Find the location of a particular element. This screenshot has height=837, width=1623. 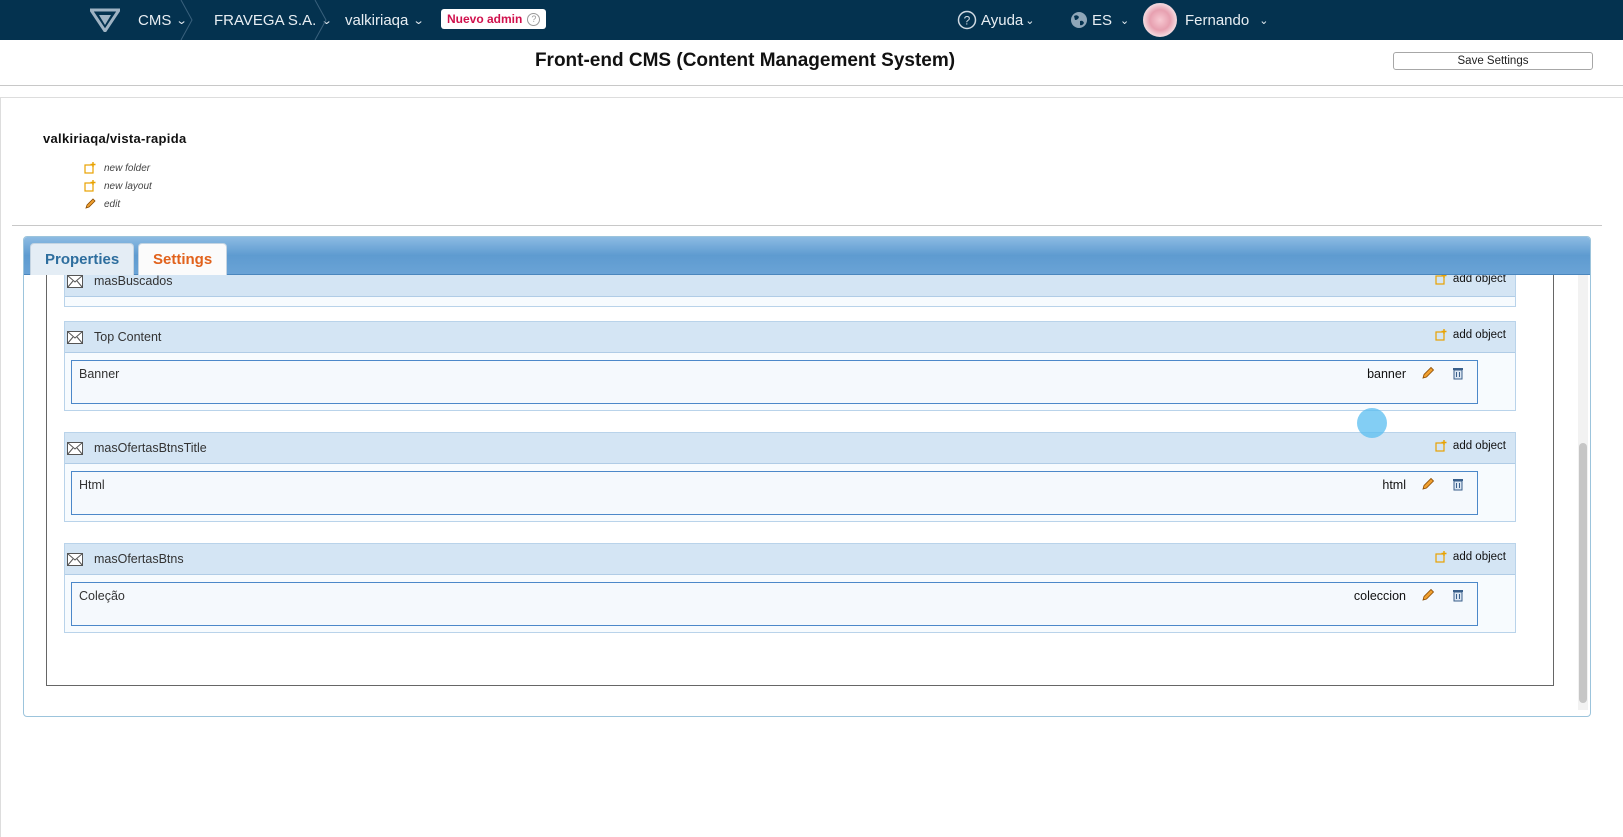

nav-store: valkiriaqa ⌄ is located at coordinates (385, 20).